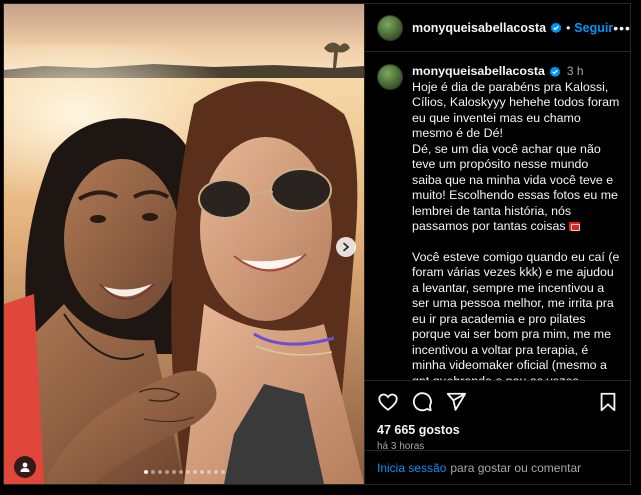 This screenshot has width=641, height=495. Describe the element at coordinates (422, 402) in the screenshot. I see `comment-icon` at that location.